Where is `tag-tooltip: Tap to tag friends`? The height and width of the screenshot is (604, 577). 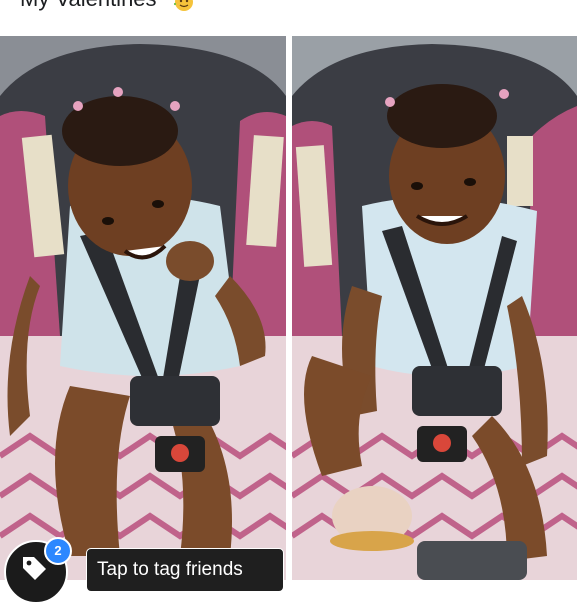 tag-tooltip: Tap to tag friends is located at coordinates (185, 570).